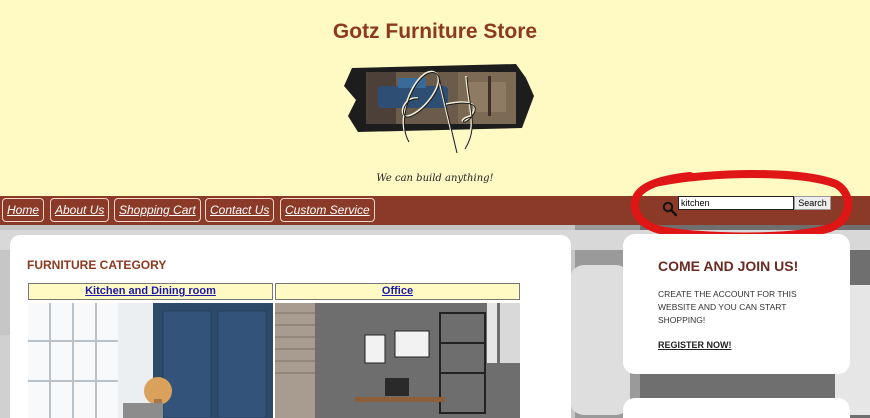 The width and height of the screenshot is (870, 418). What do you see at coordinates (240, 210) in the screenshot?
I see `nav-link-contact: Contact Us` at bounding box center [240, 210].